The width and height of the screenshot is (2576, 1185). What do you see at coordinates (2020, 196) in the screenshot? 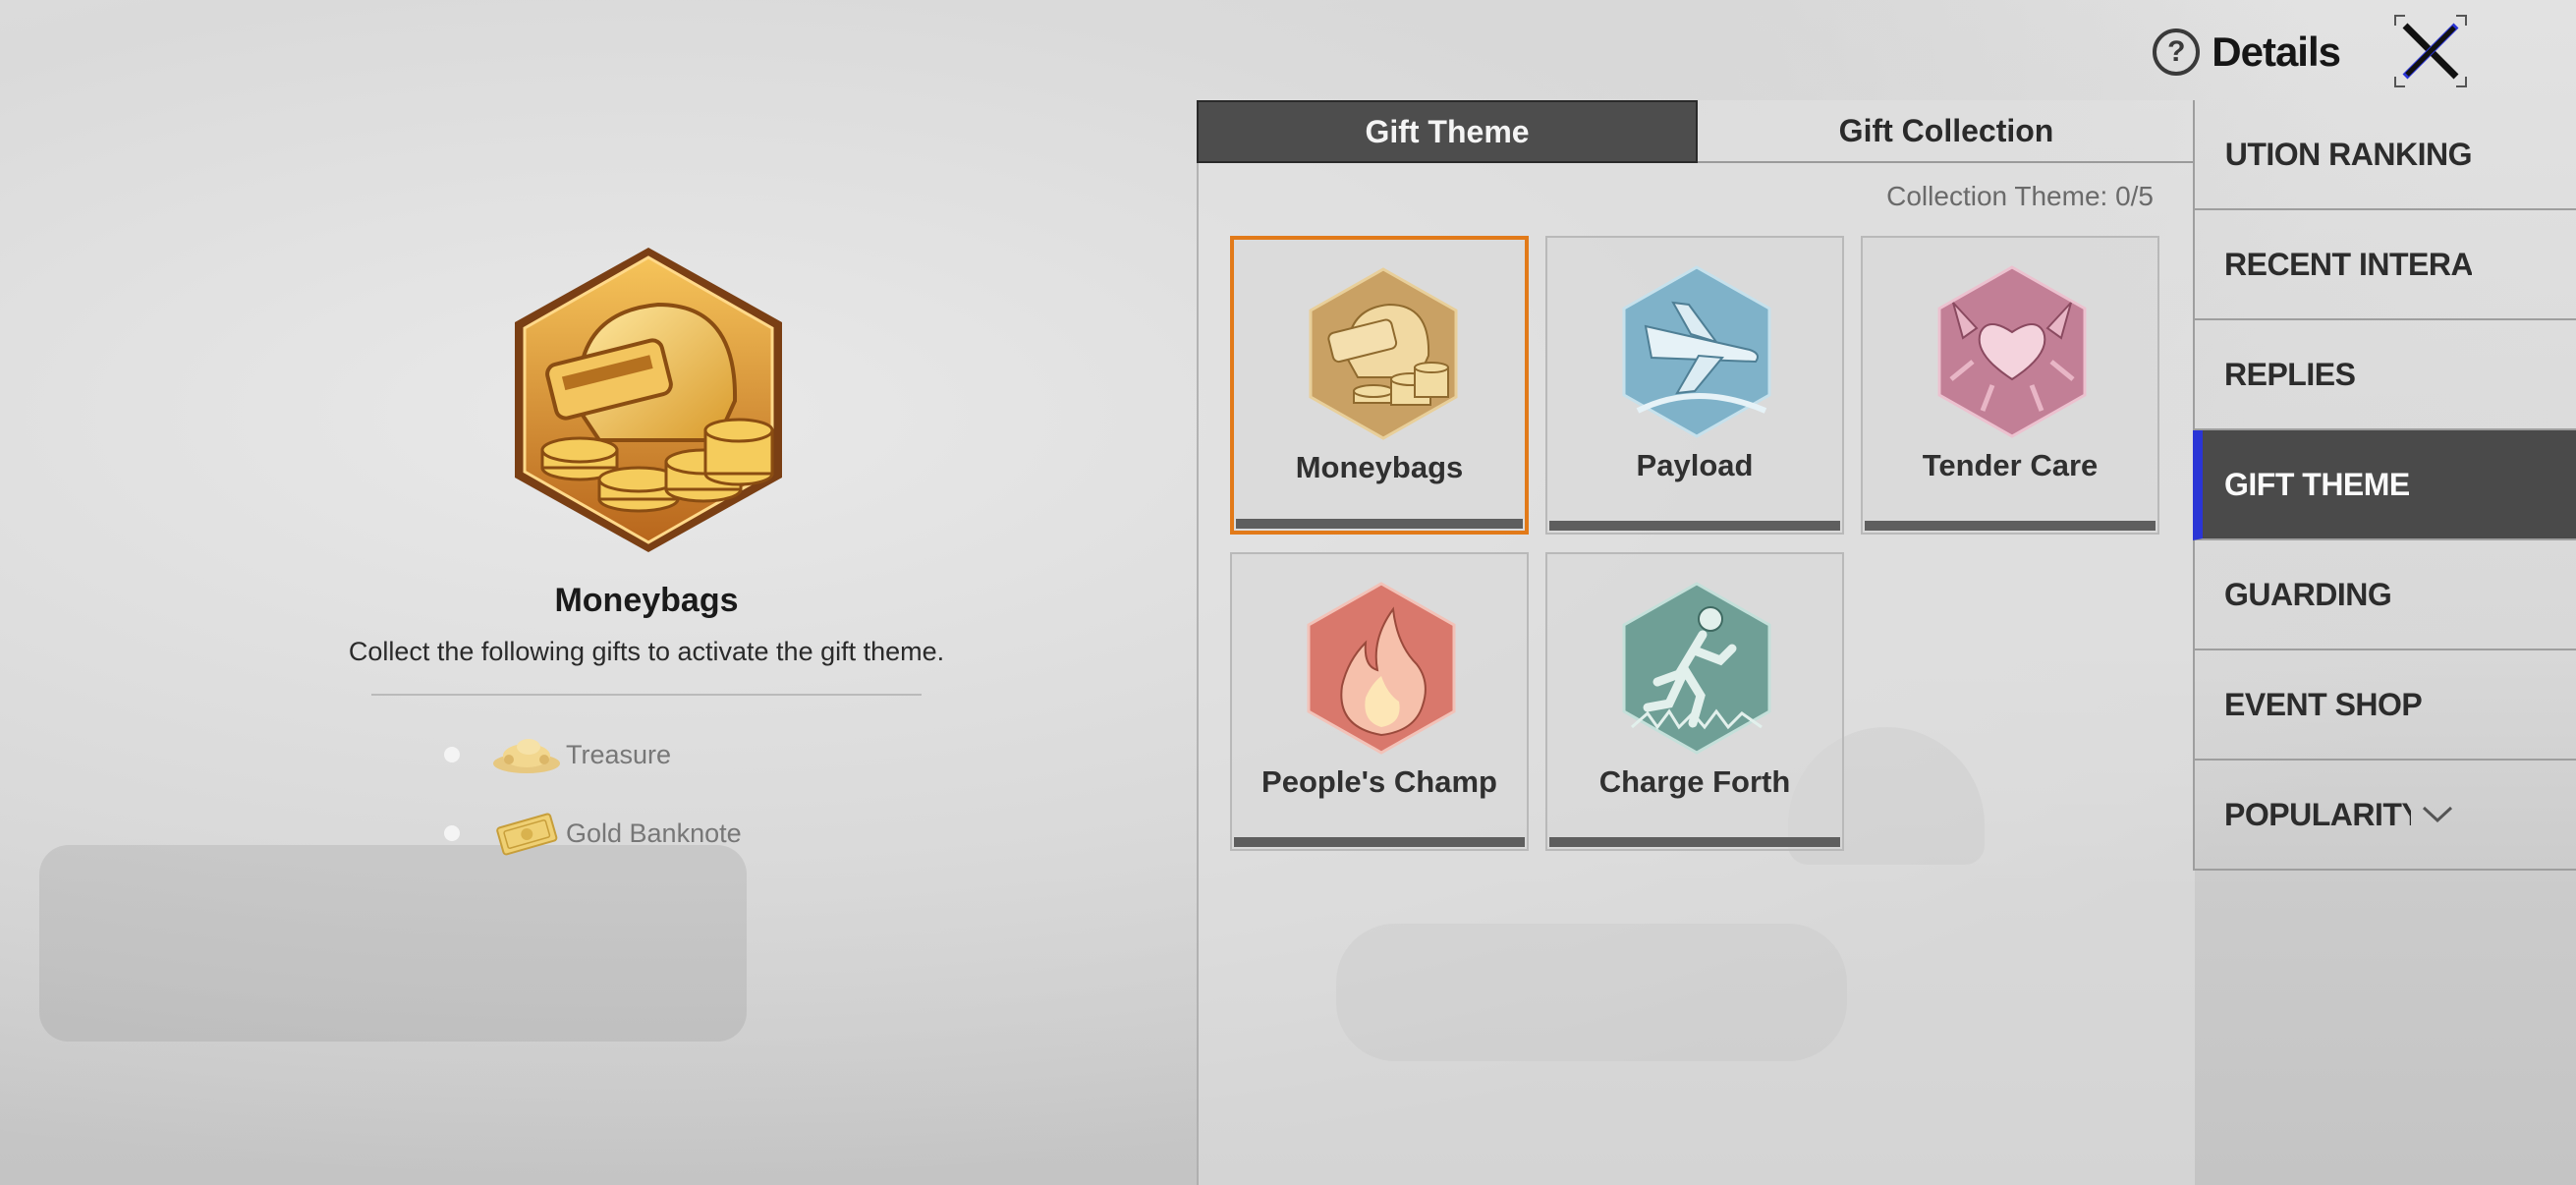
I see `collection-progress: Collection Theme: 0/5` at bounding box center [2020, 196].